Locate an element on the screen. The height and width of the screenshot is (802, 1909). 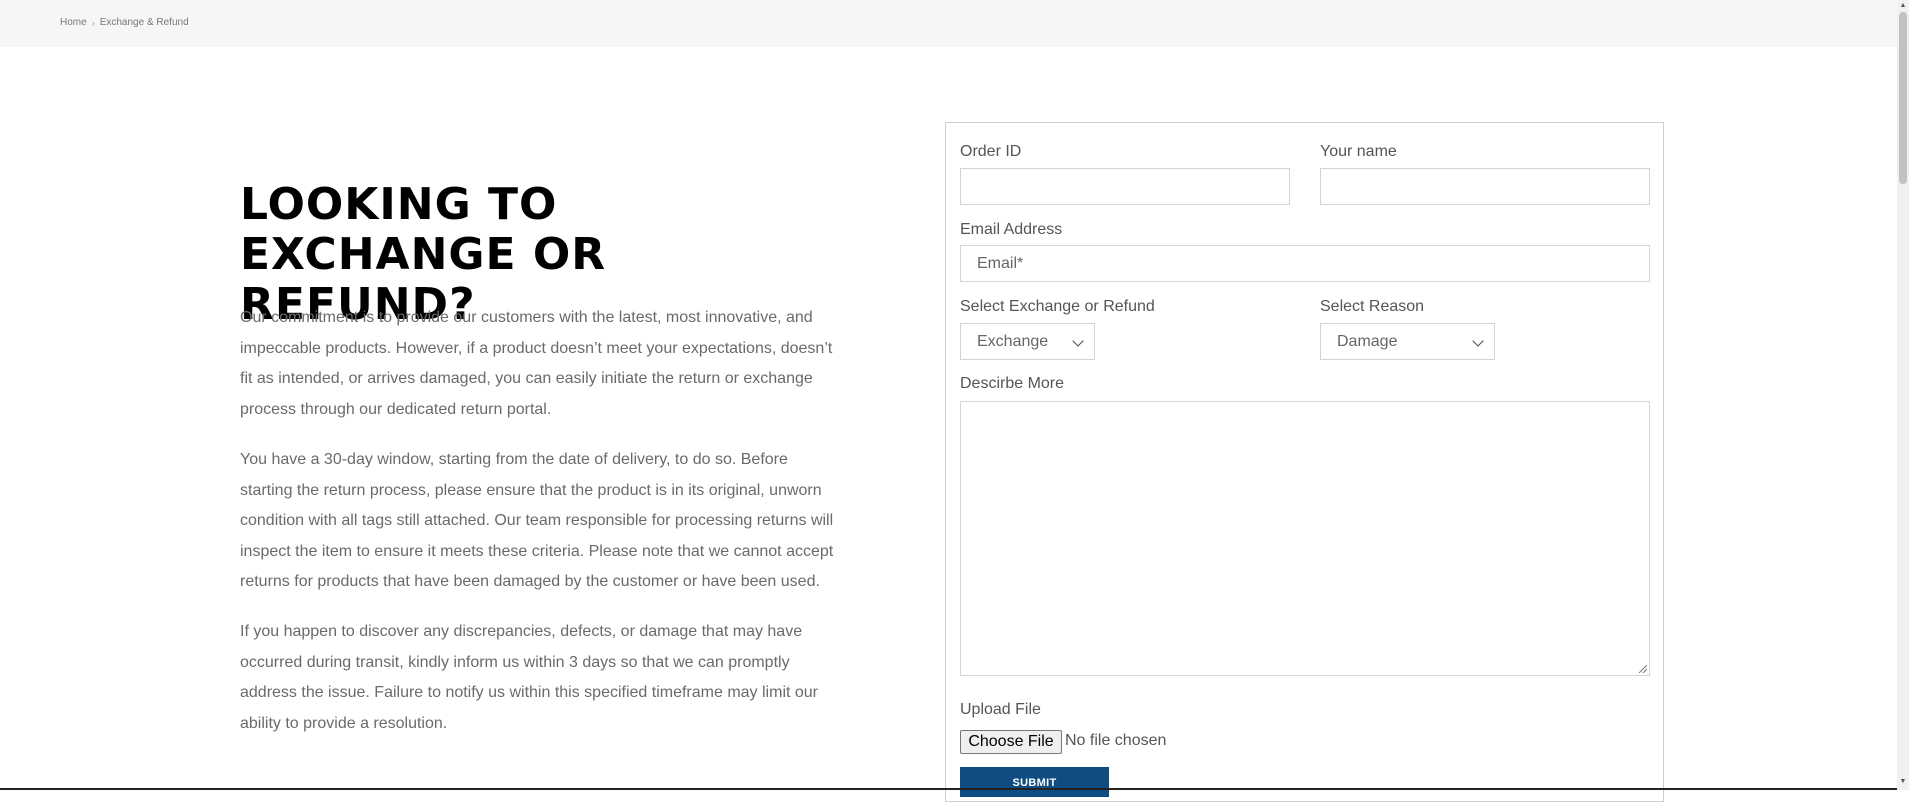
scroll-up-arrow-icon: ▲ is located at coordinates (1903, 6).